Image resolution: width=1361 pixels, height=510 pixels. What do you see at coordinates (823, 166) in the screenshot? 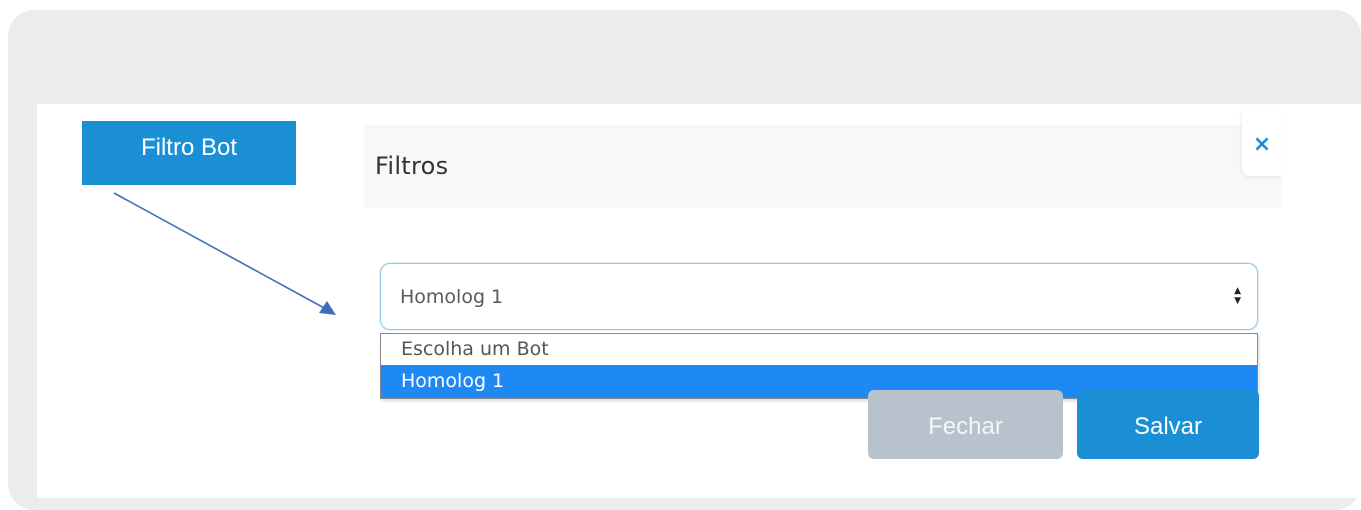
I see `modal-header: Filtros` at bounding box center [823, 166].